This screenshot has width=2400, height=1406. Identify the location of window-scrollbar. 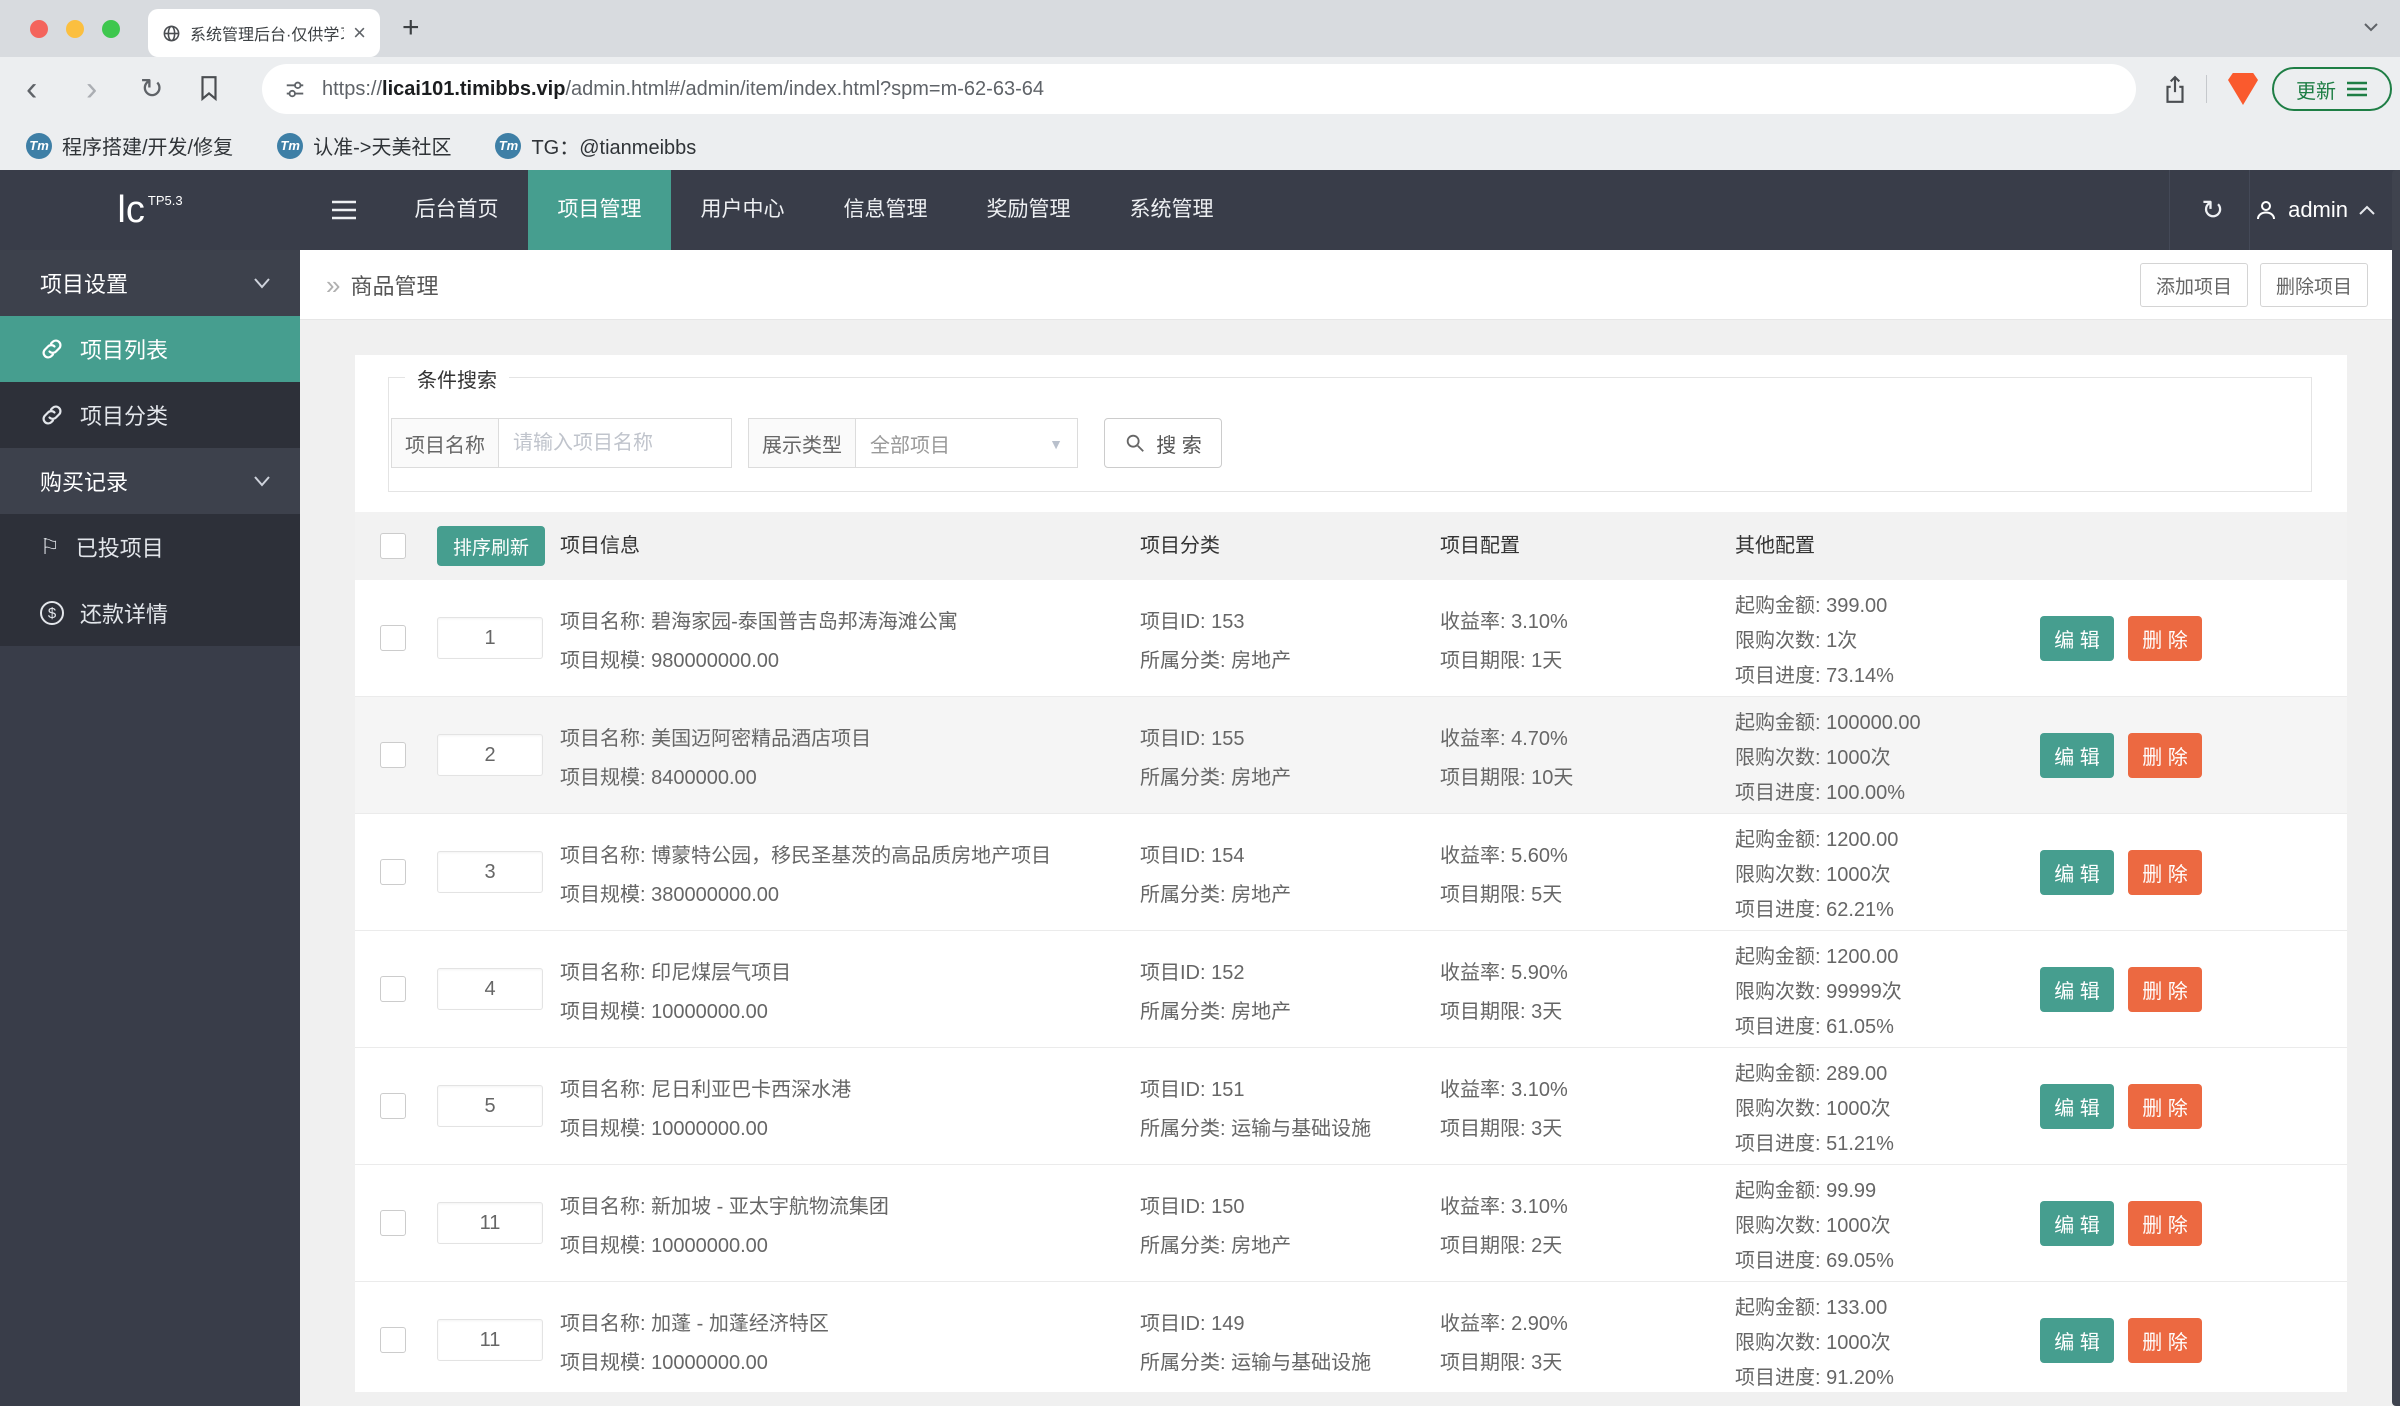
(2396, 788).